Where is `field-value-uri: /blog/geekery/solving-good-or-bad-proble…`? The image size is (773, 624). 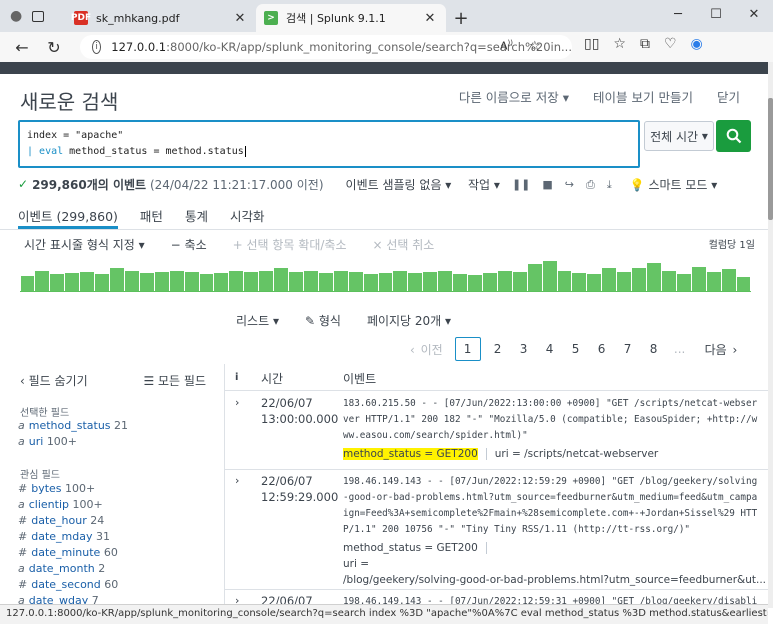
field-value-uri: /blog/geekery/solving-good-or-bad-proble… is located at coordinates (554, 580).